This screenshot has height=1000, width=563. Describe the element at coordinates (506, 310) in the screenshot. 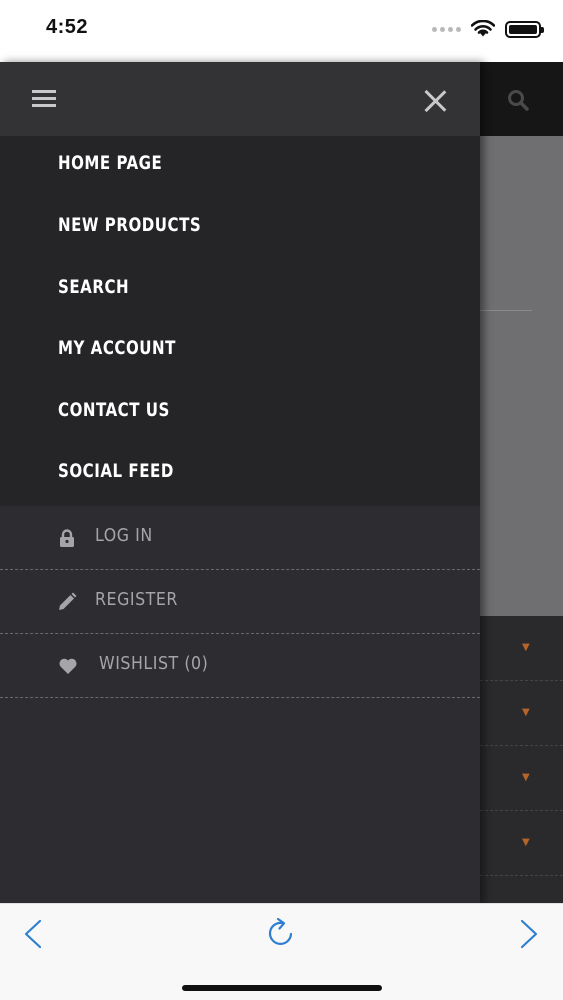

I see `banner-divider` at that location.